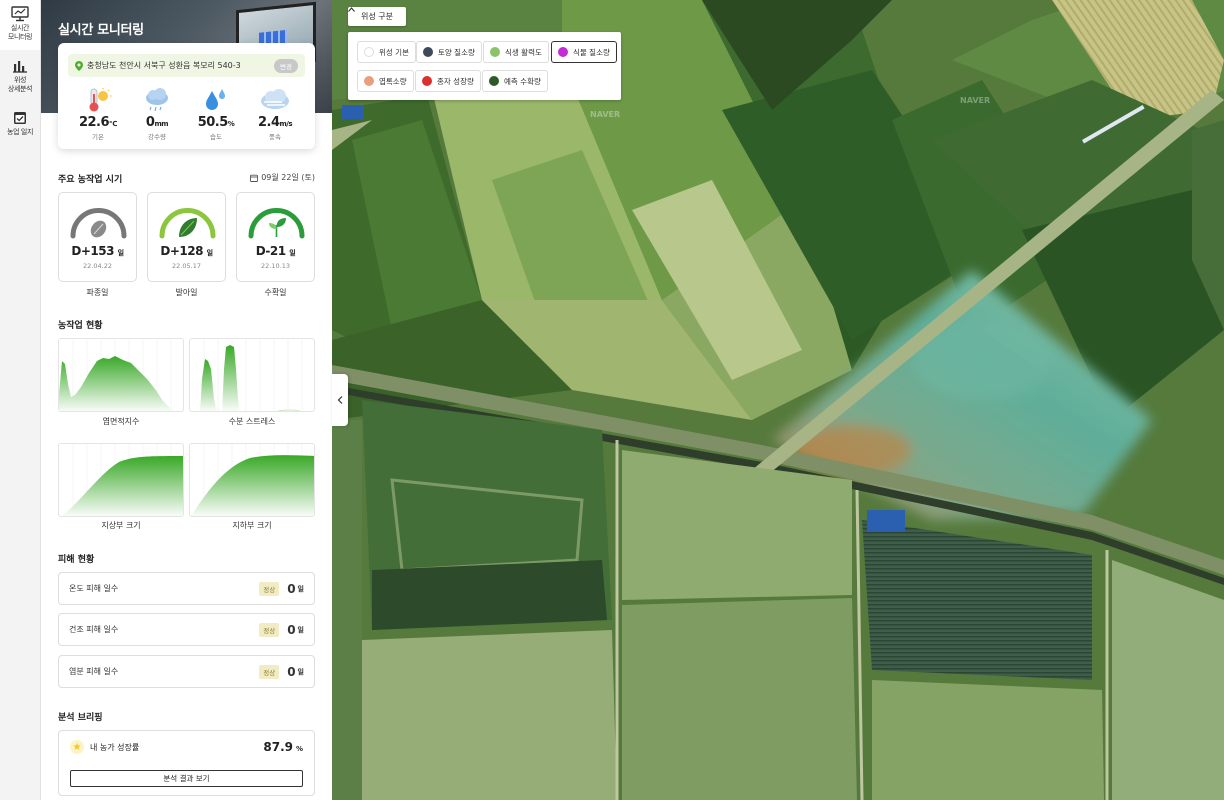 The image size is (1224, 800). What do you see at coordinates (20, 118) in the screenshot?
I see `calendar-check-icon` at bounding box center [20, 118].